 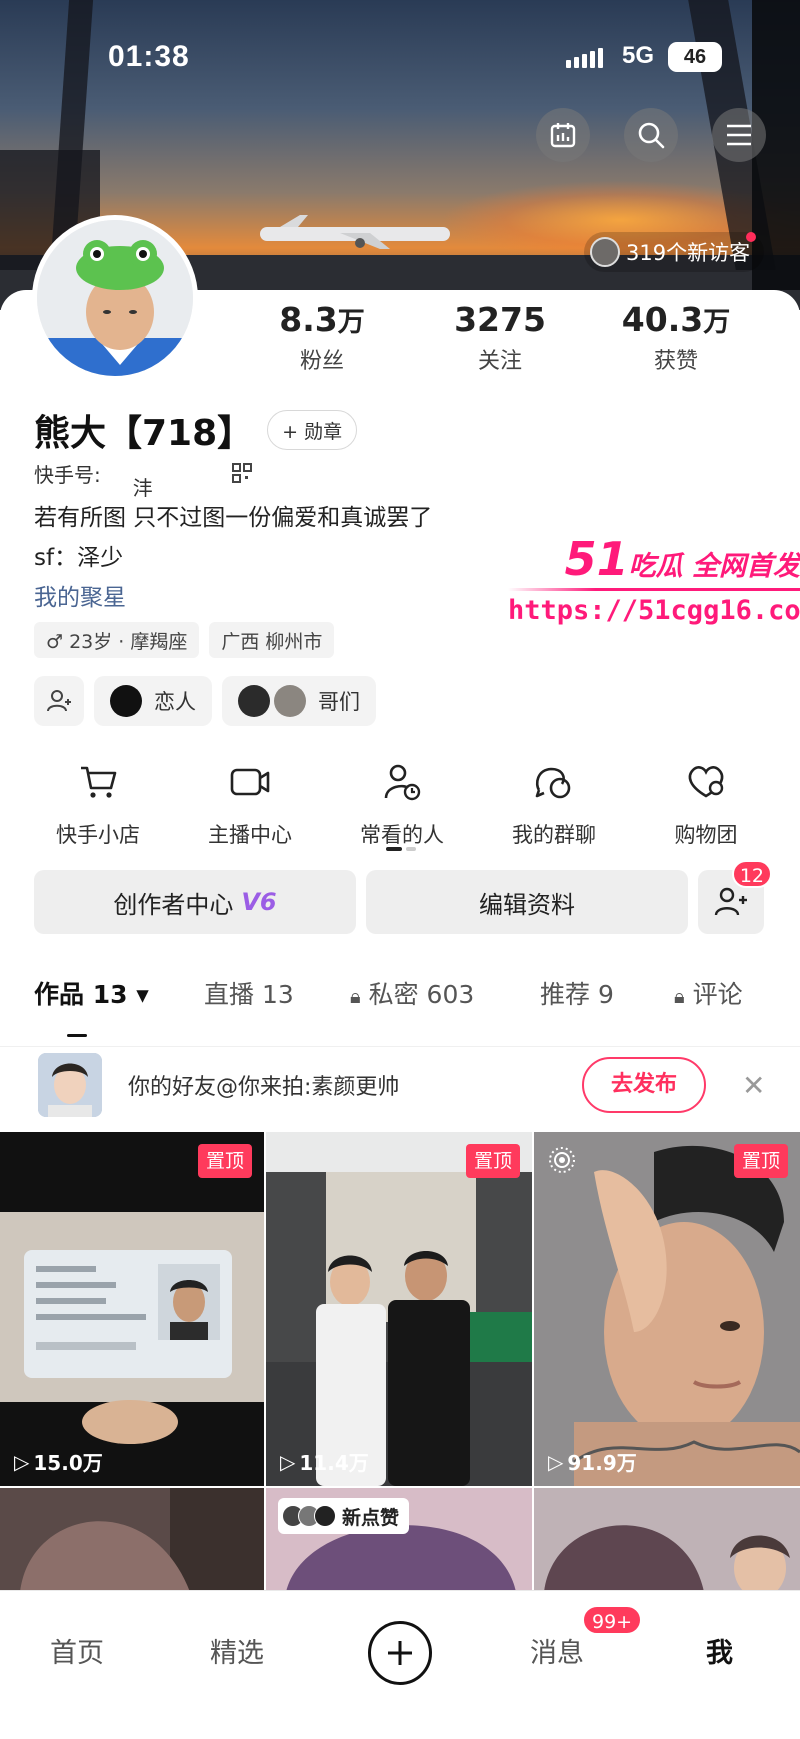 I want to click on bio-line-1: 若有所图 只不过图一份偏爱和真诚罢了, so click(x=233, y=518).